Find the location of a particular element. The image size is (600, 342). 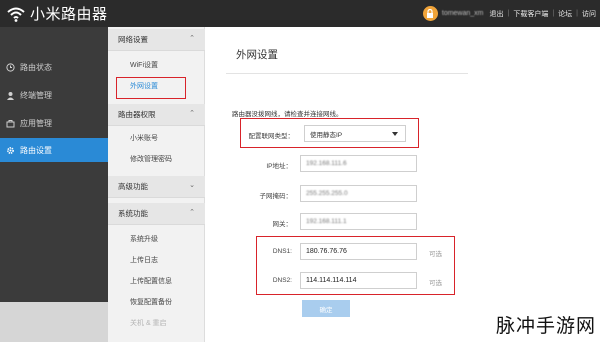

briefcase-icon is located at coordinates (10, 123).